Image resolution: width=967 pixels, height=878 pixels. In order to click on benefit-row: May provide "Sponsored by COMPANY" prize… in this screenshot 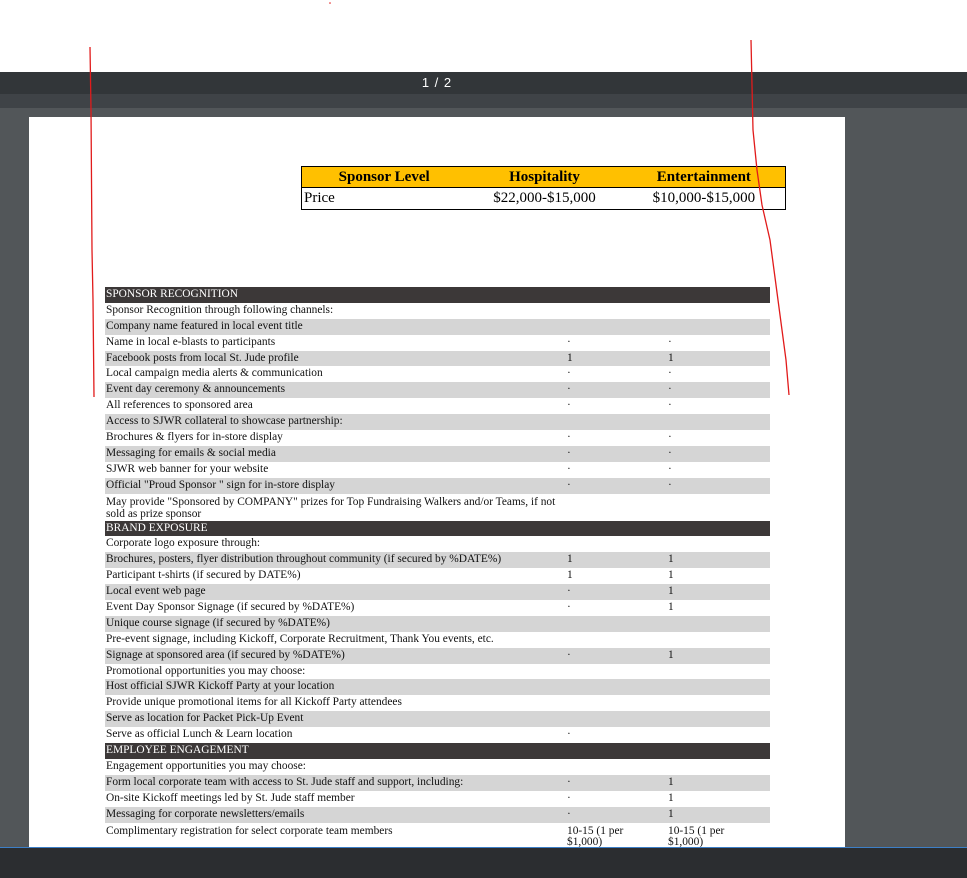, I will do `click(437, 507)`.